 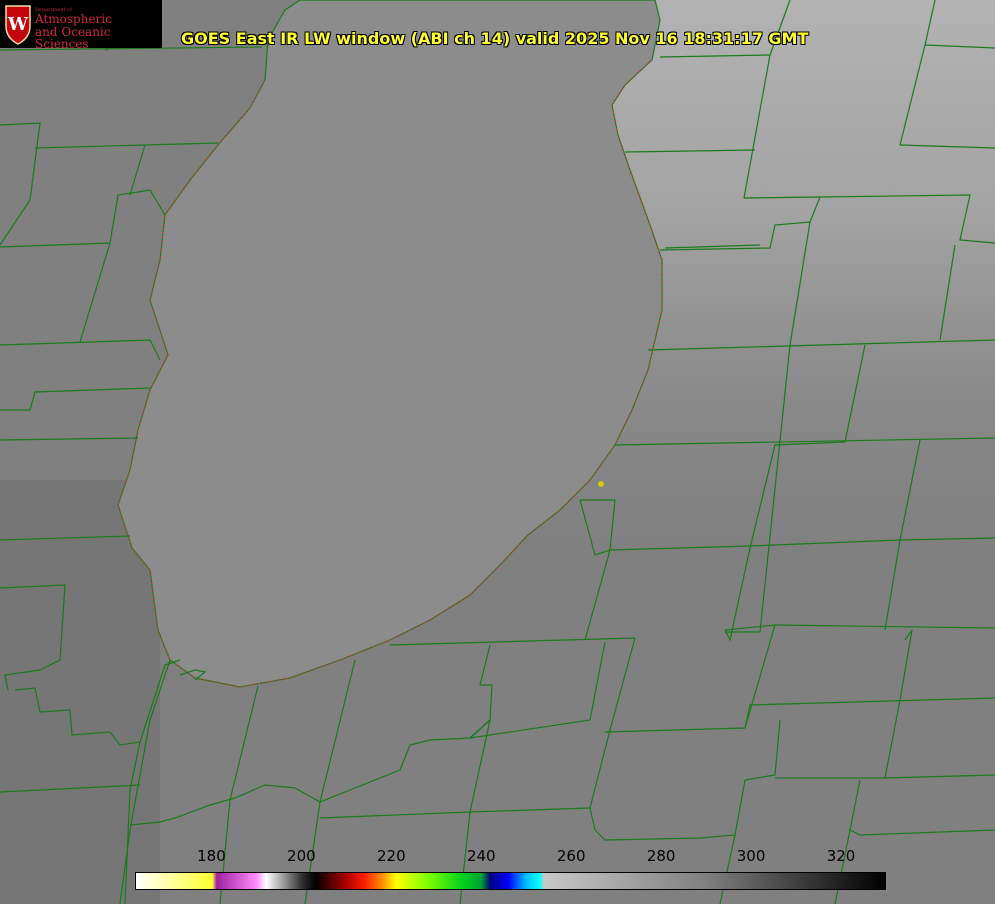 I want to click on svg-text: W, so click(x=18, y=24).